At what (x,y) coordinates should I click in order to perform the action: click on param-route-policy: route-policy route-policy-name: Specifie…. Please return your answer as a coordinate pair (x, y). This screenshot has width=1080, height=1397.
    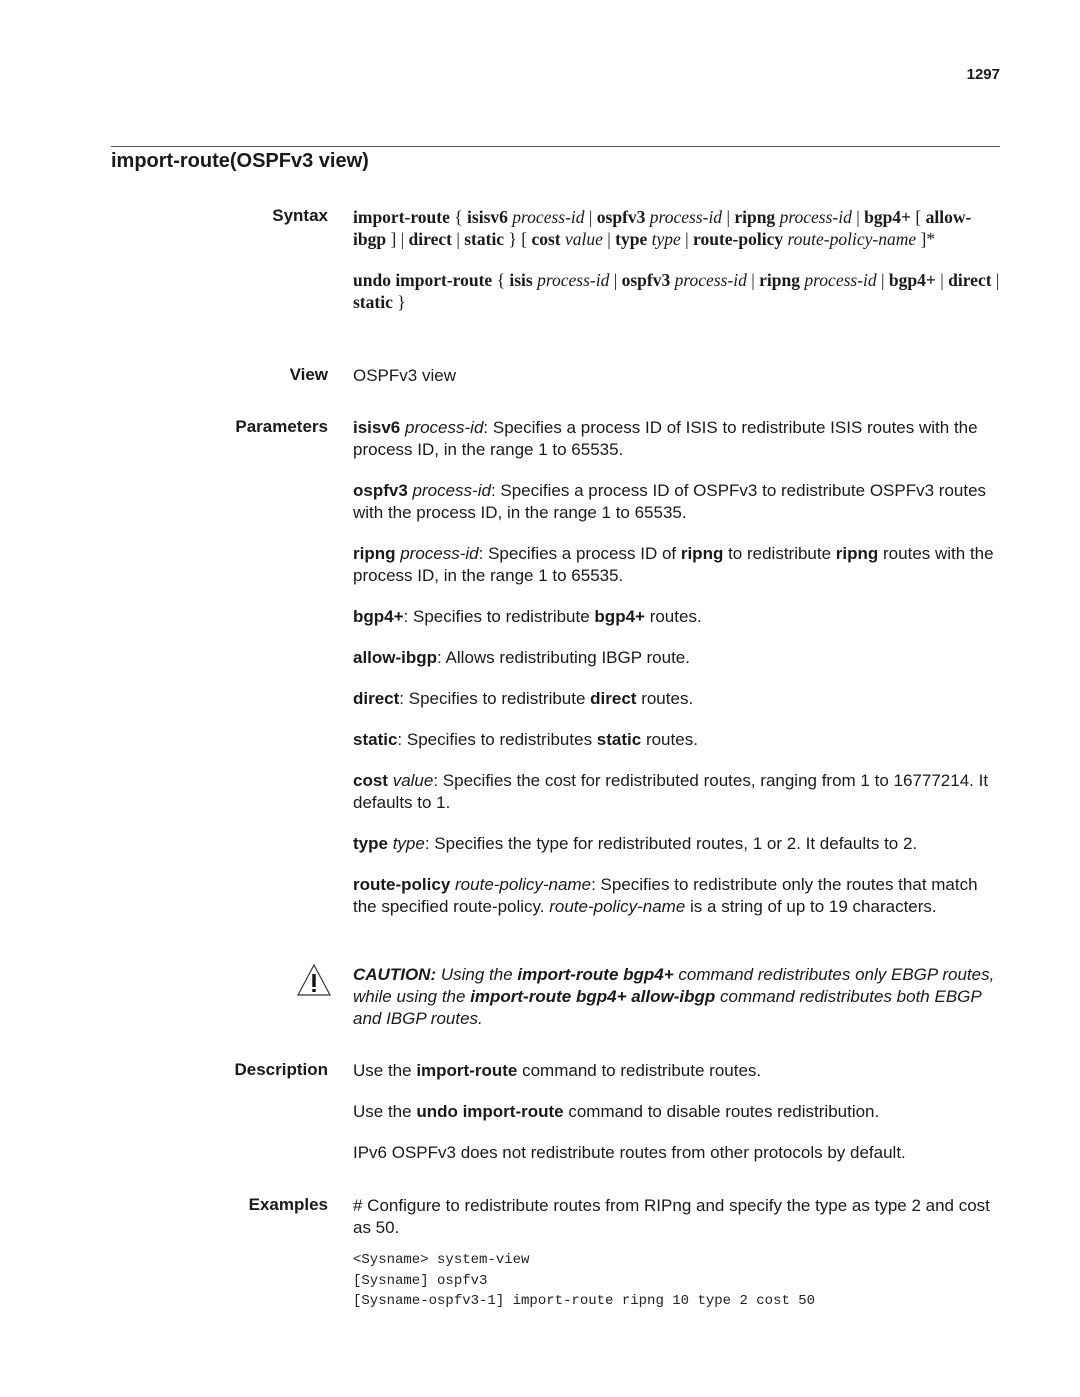
    Looking at the image, I should click on (665, 895).